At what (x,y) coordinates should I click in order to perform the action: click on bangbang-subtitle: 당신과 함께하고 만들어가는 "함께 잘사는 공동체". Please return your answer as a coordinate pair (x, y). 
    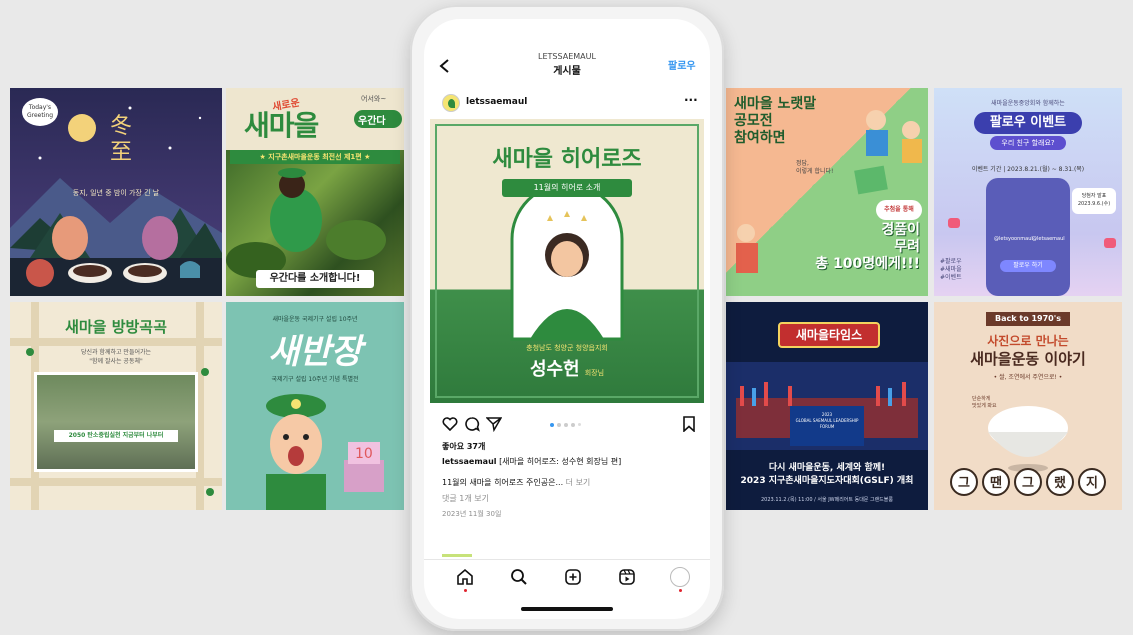
    Looking at the image, I should click on (116, 357).